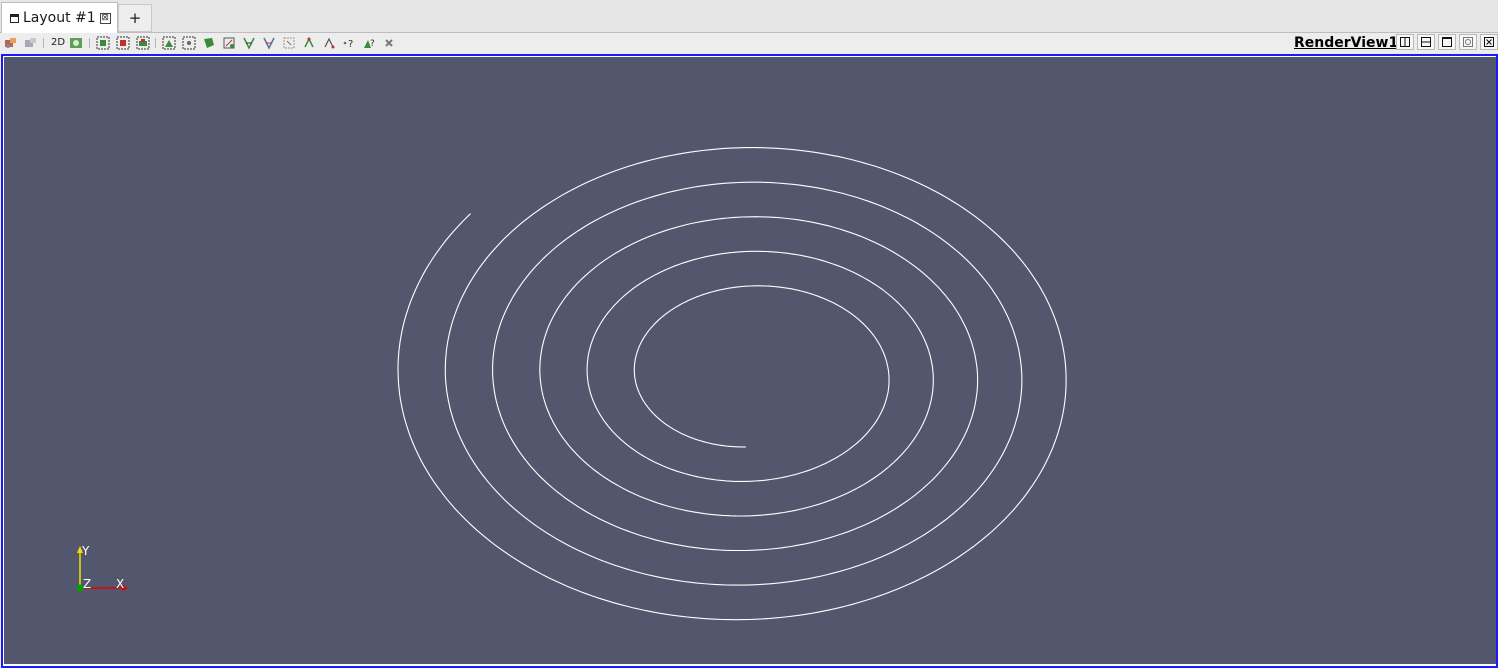  Describe the element at coordinates (389, 43) in the screenshot. I see `clear-selection-icon` at that location.